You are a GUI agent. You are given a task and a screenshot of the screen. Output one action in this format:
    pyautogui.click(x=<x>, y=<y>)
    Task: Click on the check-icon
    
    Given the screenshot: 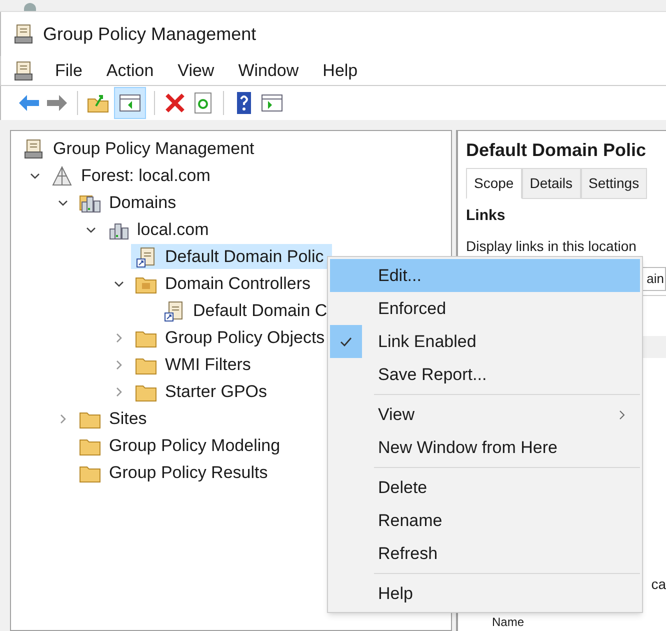 What is the action you would take?
    pyautogui.click(x=346, y=341)
    